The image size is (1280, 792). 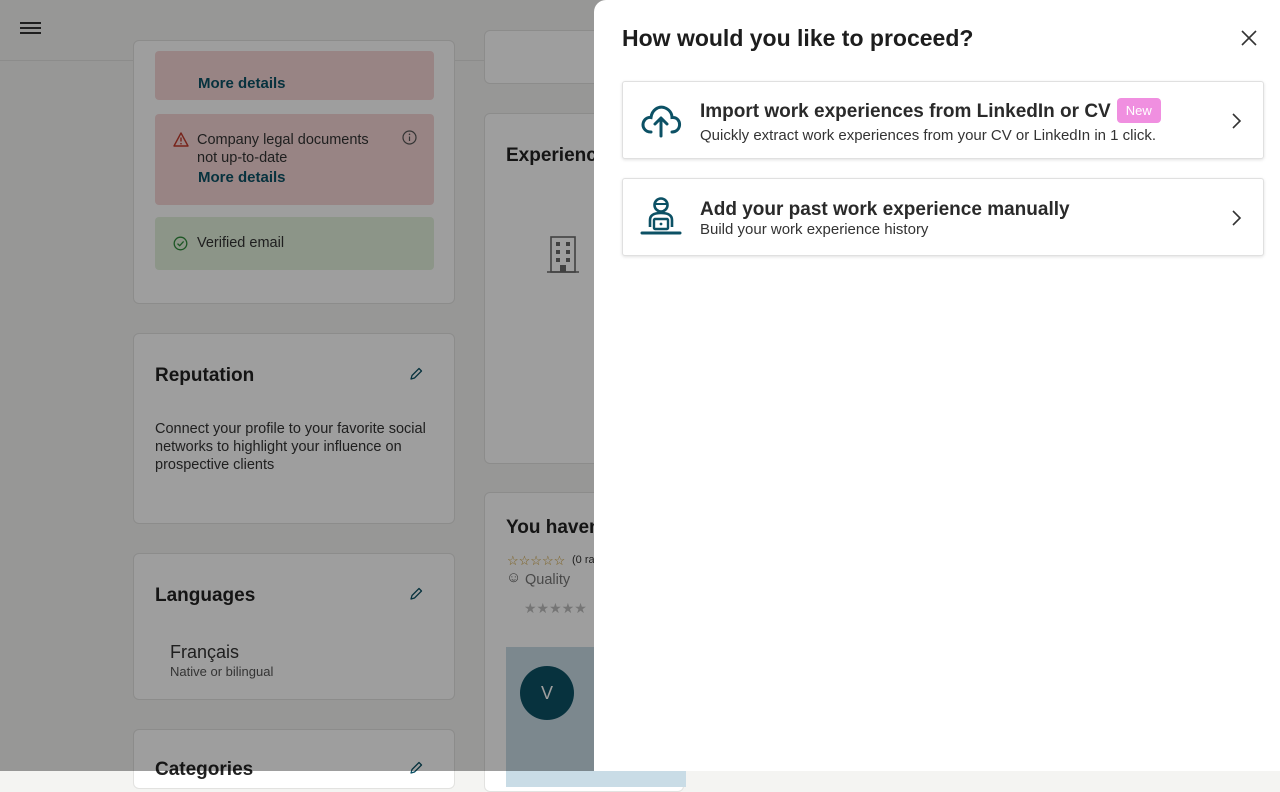 I want to click on manual-option-description: Build your work experience history, so click(x=814, y=229).